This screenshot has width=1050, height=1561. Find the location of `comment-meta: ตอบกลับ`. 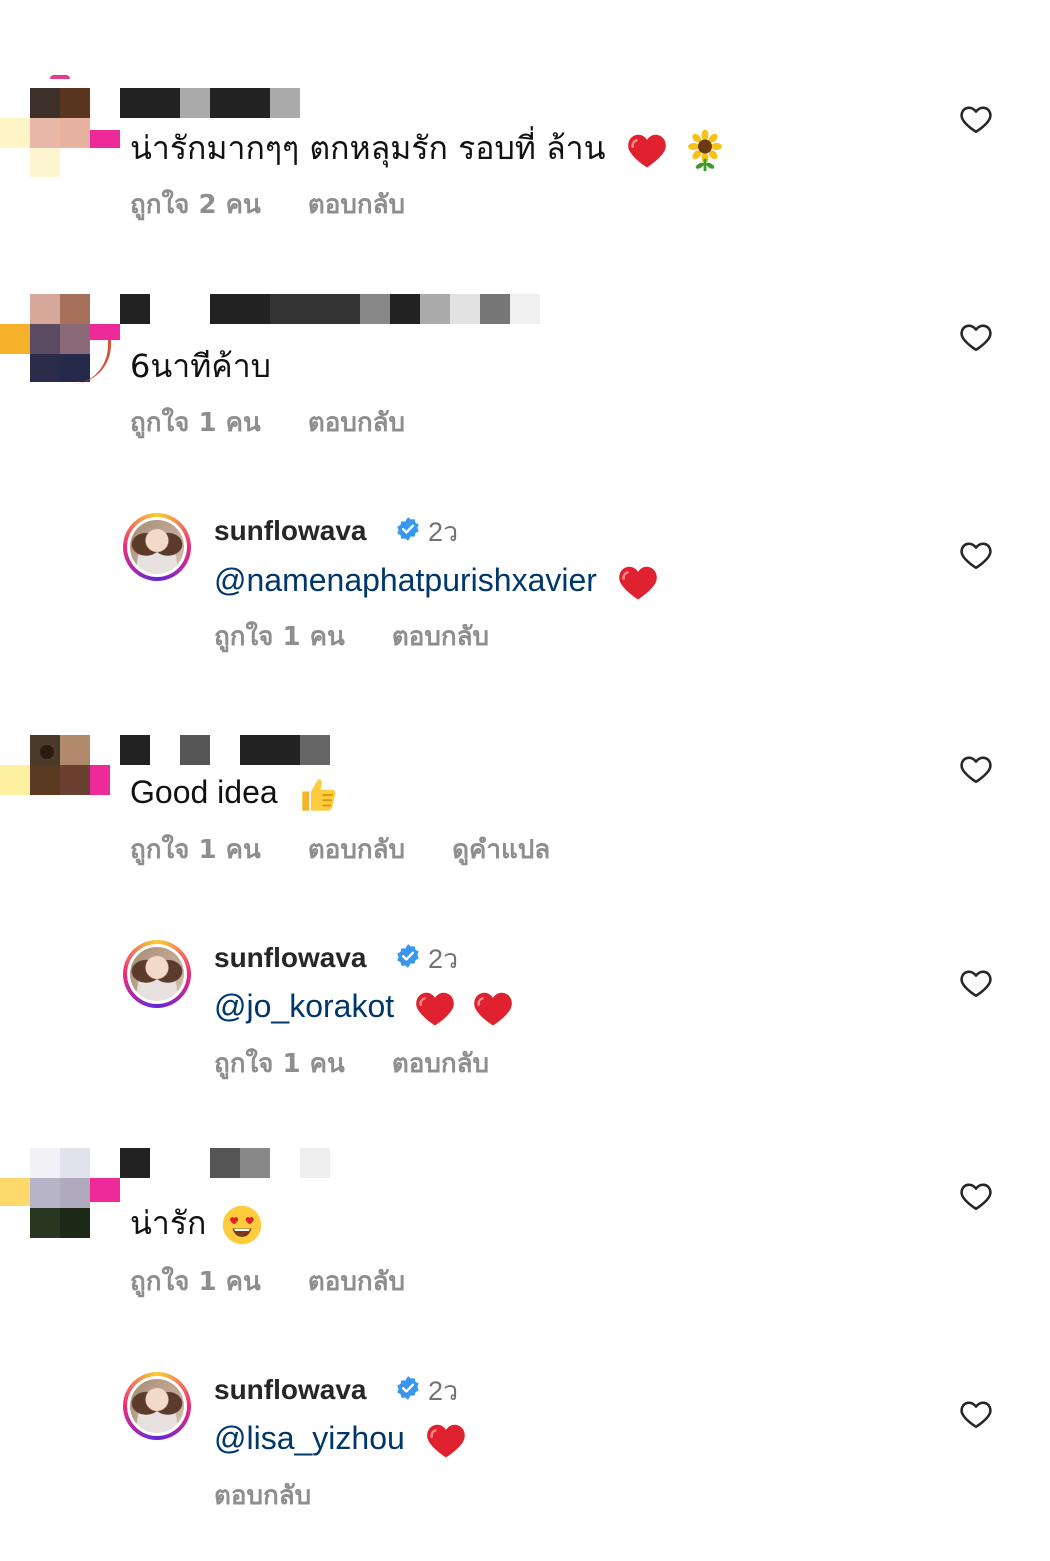

comment-meta: ตอบกลับ is located at coordinates (281, 1496).